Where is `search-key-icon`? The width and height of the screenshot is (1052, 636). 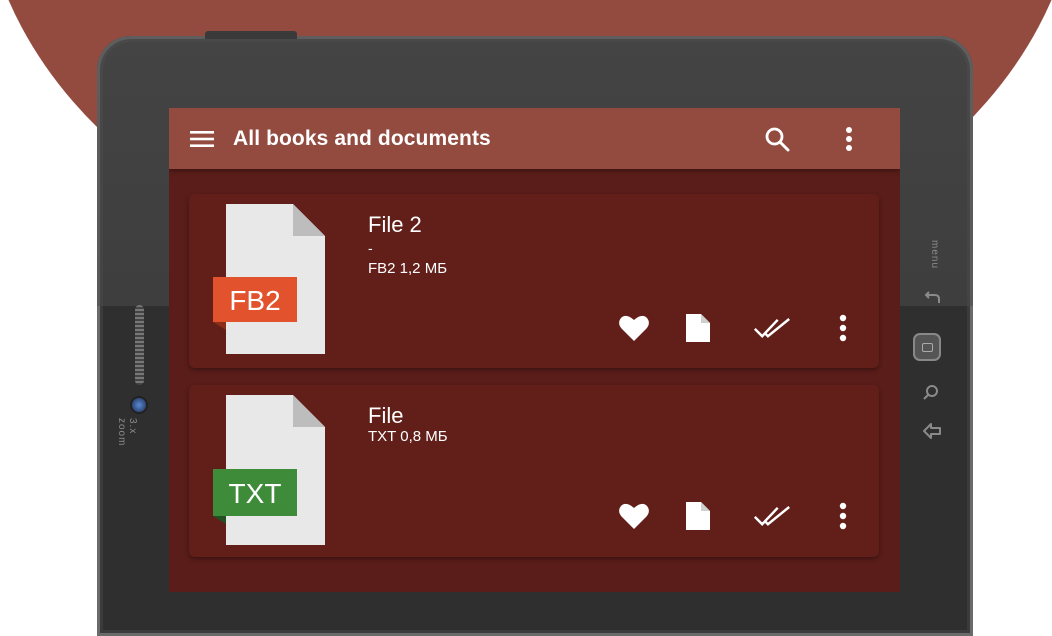
search-key-icon is located at coordinates (931, 394).